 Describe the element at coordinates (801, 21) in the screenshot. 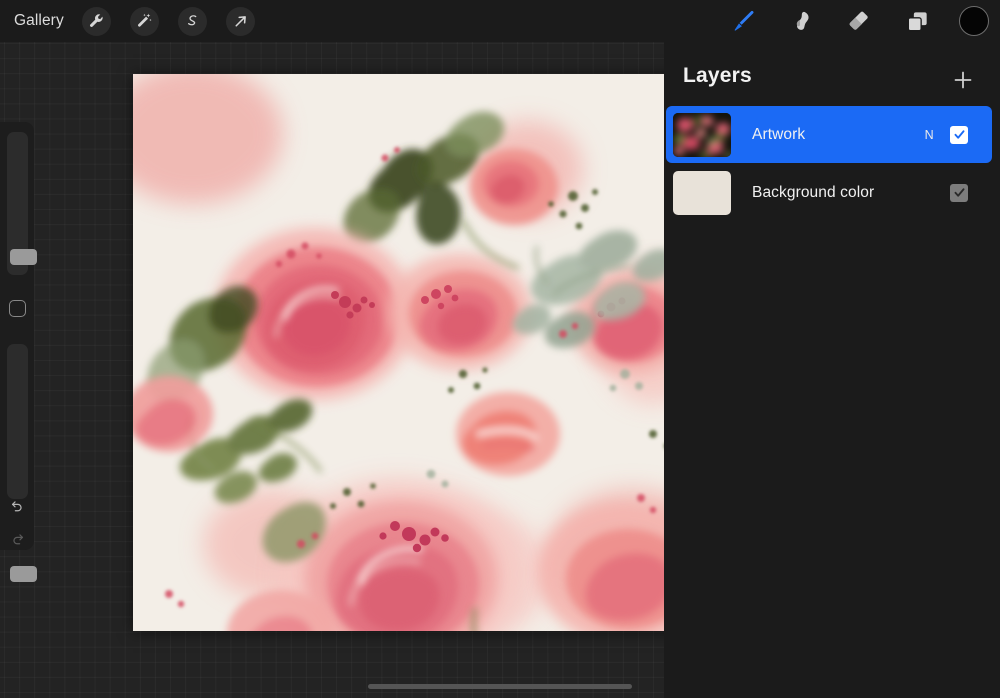

I see `smudge-icon` at that location.